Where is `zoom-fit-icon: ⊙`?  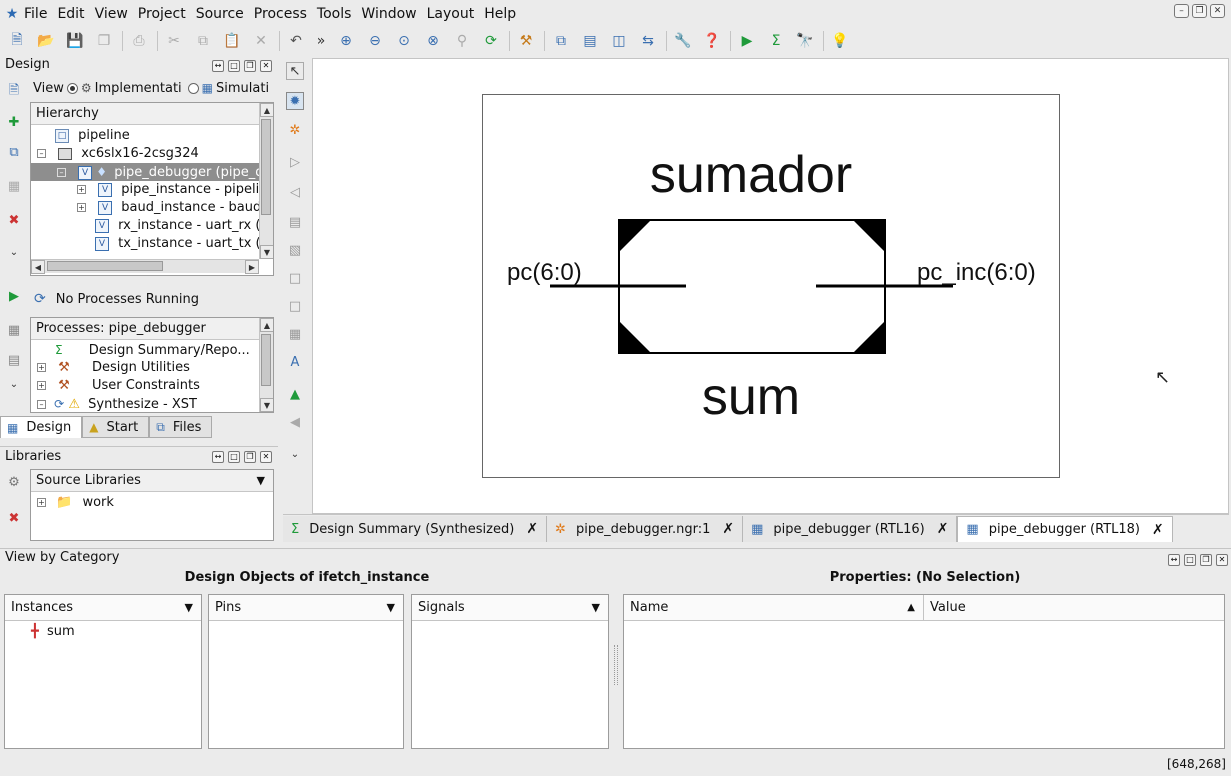 zoom-fit-icon: ⊙ is located at coordinates (404, 41).